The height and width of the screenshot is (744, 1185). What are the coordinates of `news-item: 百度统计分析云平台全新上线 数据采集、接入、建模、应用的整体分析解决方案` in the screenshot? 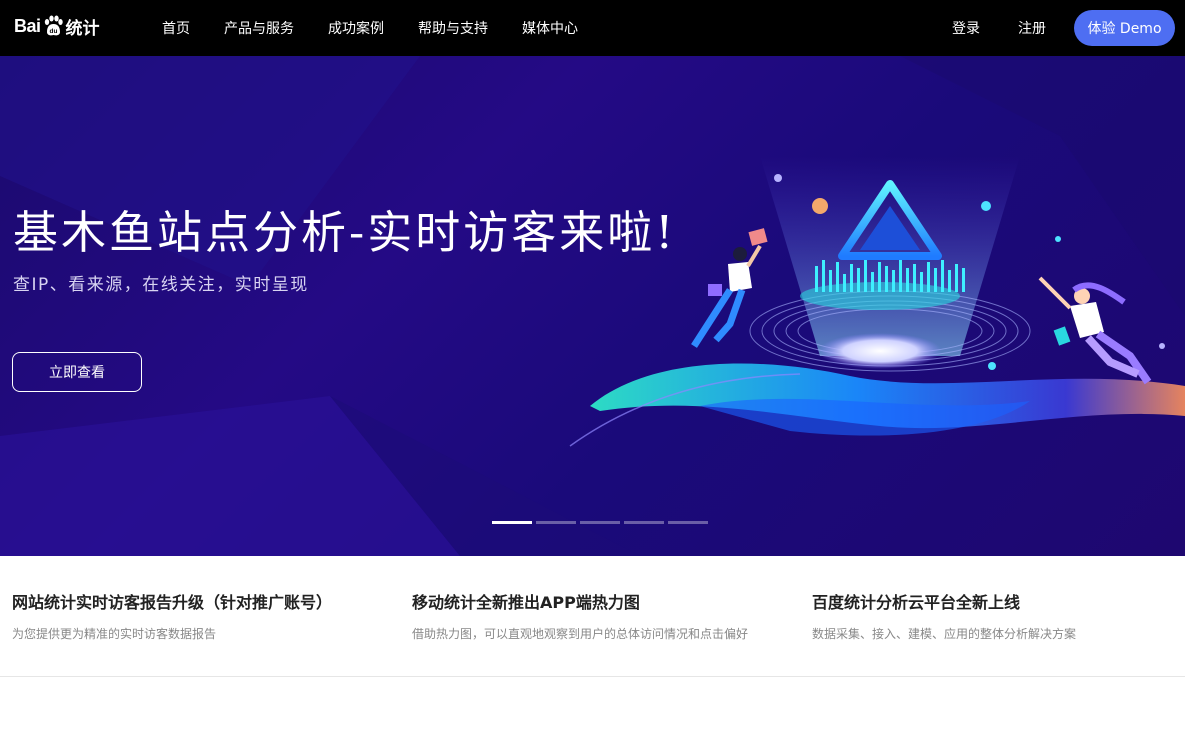 It's located at (998, 615).